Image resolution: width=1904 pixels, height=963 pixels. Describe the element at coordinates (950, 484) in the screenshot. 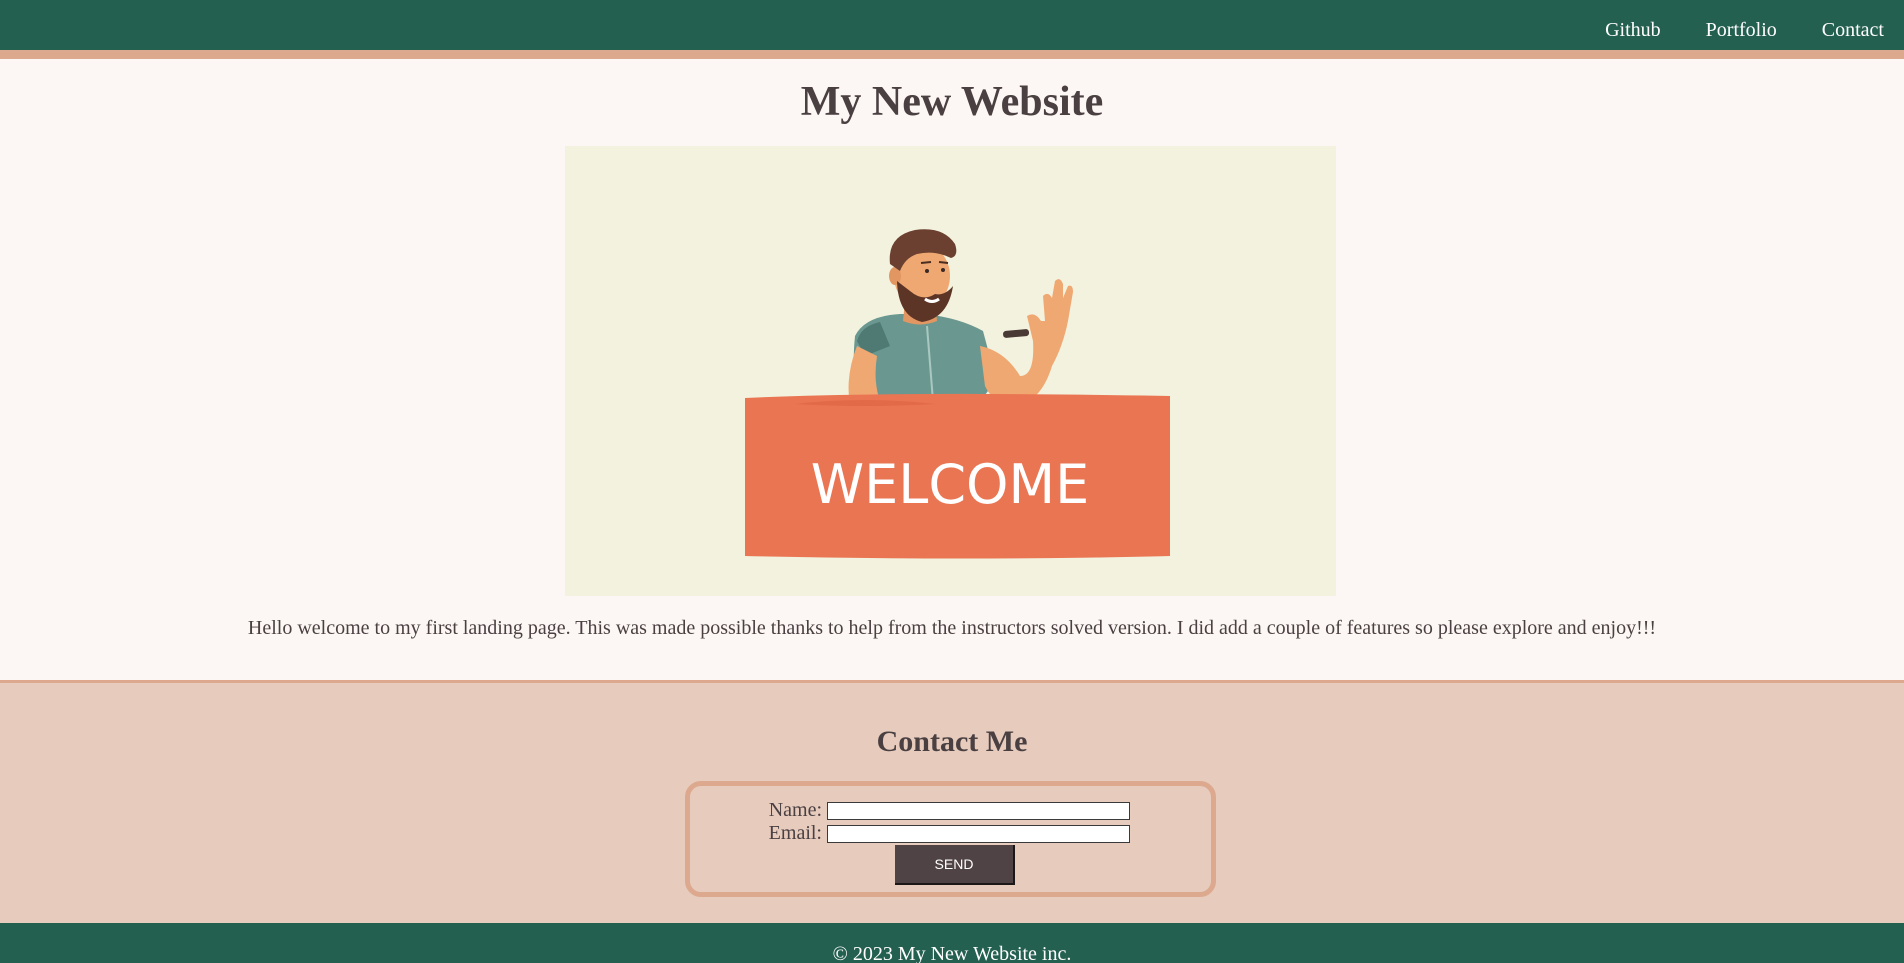

I see `welcome-banner-text: WELCOME` at that location.